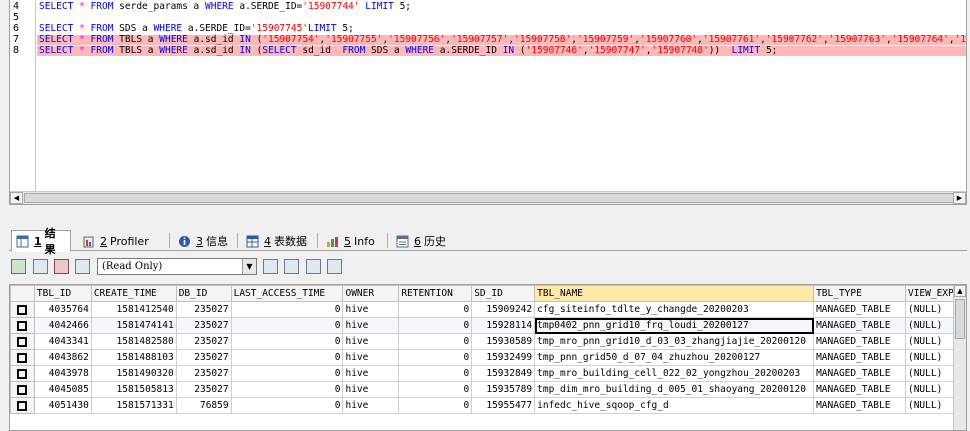  What do you see at coordinates (41, 241) in the screenshot?
I see `tab-results: 1 结果` at bounding box center [41, 241].